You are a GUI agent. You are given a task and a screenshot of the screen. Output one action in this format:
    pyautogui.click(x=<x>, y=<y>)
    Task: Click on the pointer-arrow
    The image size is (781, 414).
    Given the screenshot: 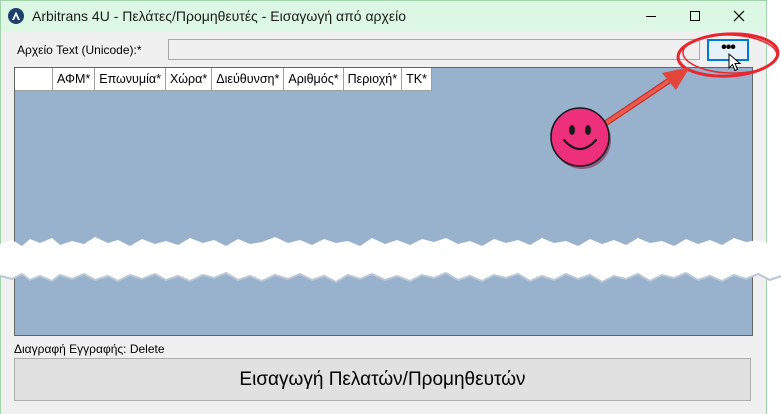 What is the action you would take?
    pyautogui.click(x=646, y=96)
    